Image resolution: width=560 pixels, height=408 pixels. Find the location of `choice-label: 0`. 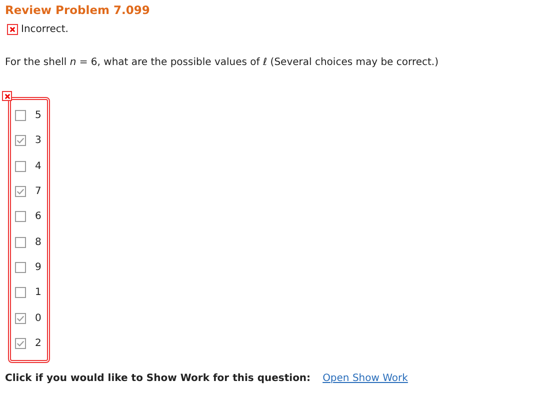

choice-label: 0 is located at coordinates (38, 318).